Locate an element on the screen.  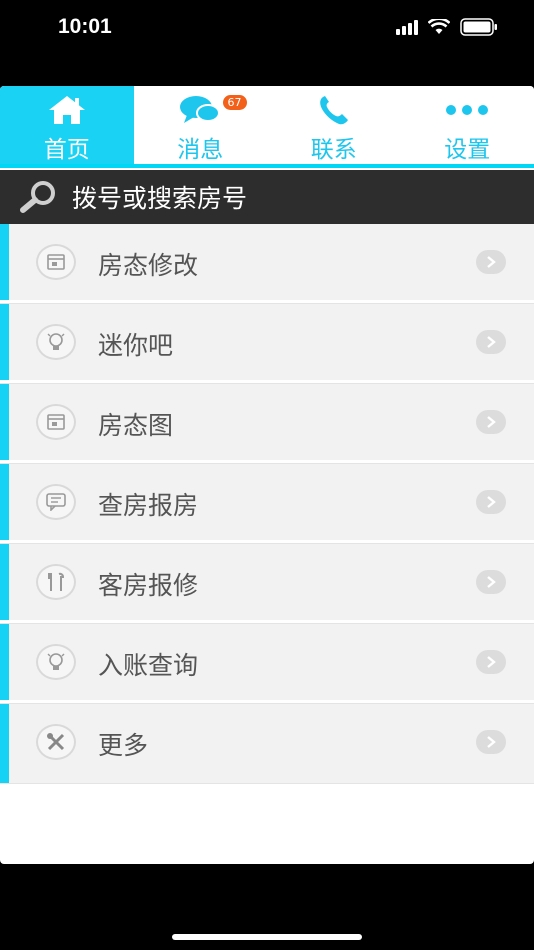
menu-item-label: 入账查询 is located at coordinates (148, 665).